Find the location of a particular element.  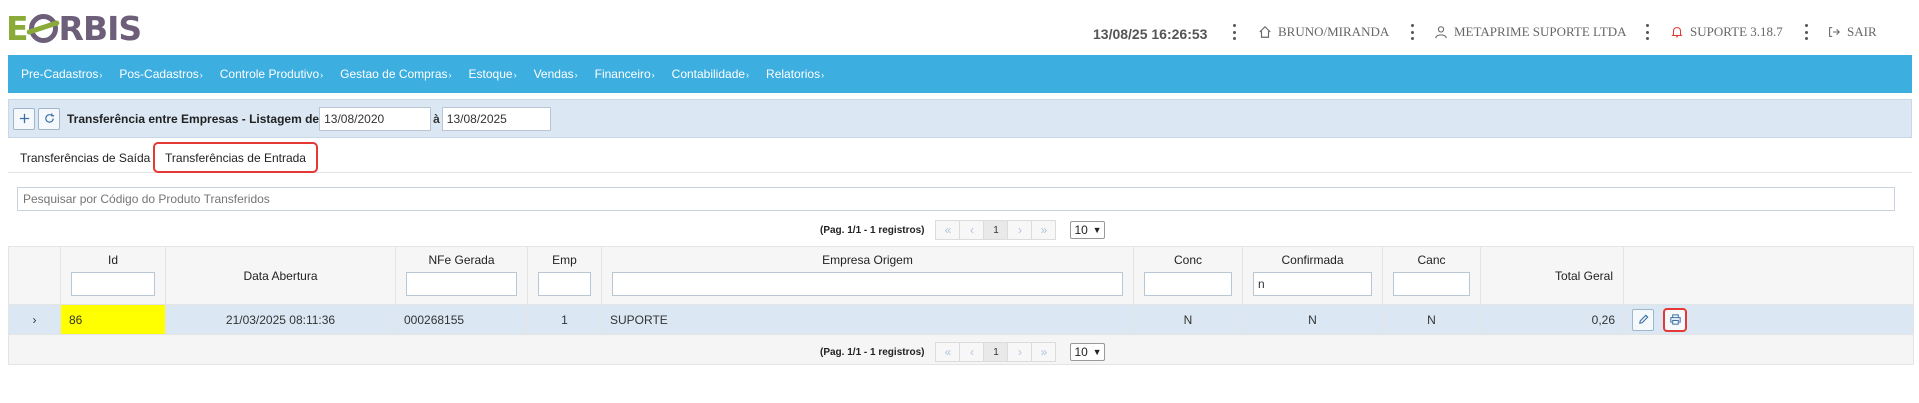

col-confirmada: Confirmada is located at coordinates (1312, 275).